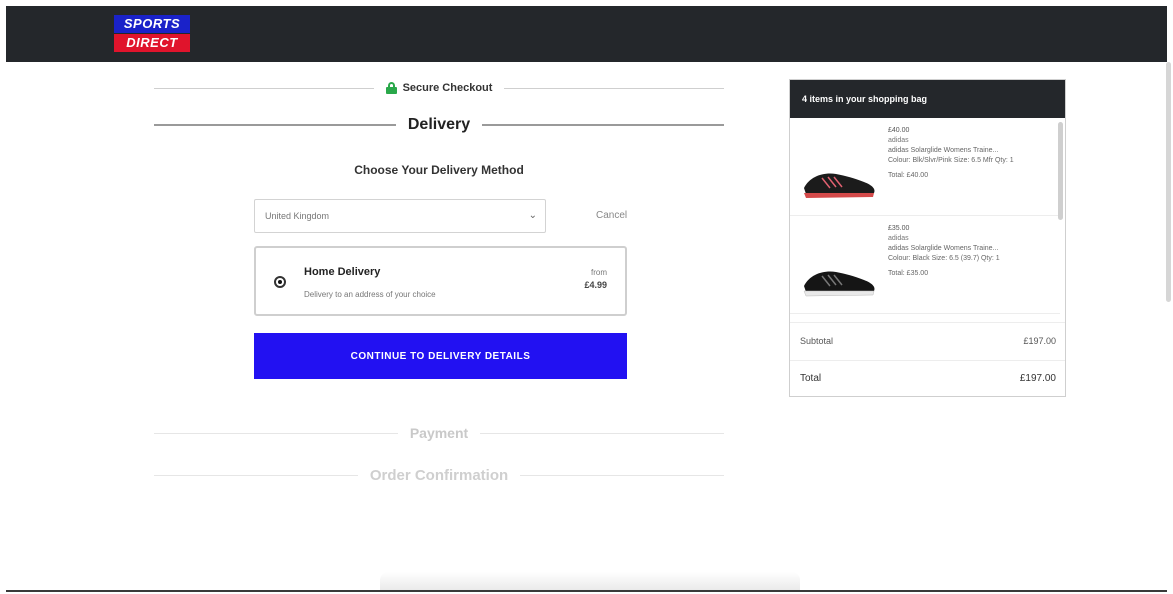 This screenshot has width=1173, height=594. I want to click on chevron-down-icon: ⌄, so click(532, 215).